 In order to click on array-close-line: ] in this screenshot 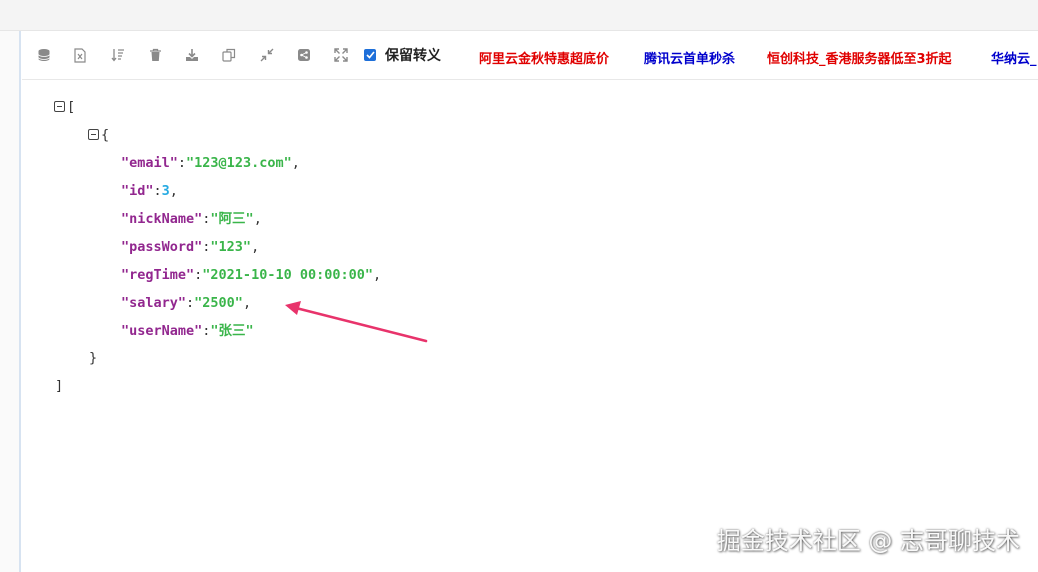, I will do `click(59, 386)`.